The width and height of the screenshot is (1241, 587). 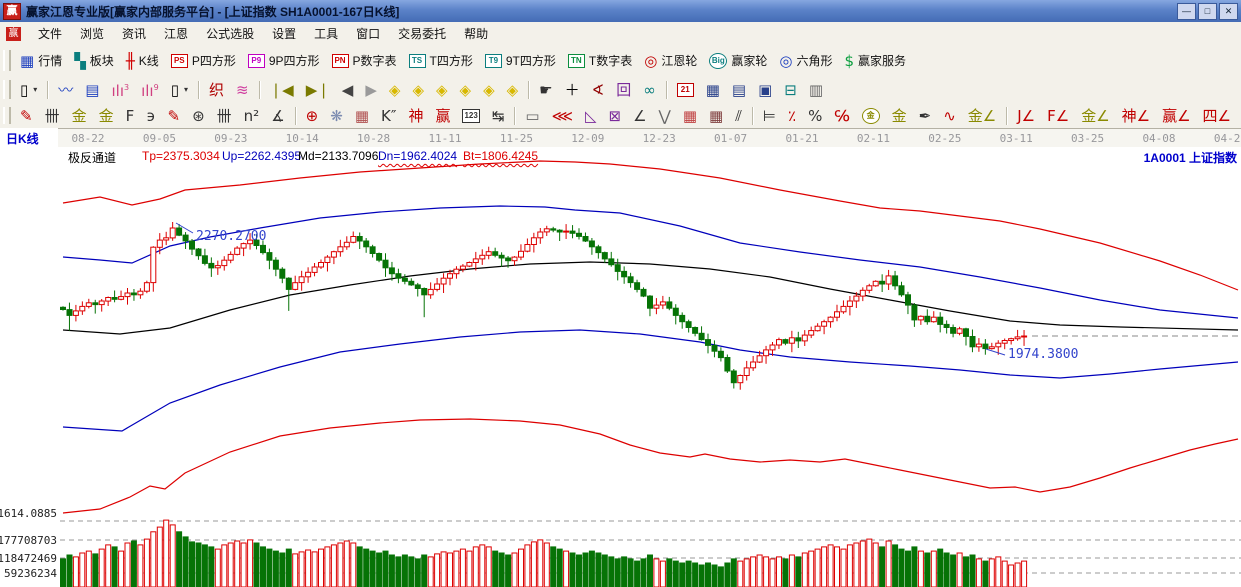 What do you see at coordinates (277, 116) in the screenshot?
I see `protractor-button: ∡` at bounding box center [277, 116].